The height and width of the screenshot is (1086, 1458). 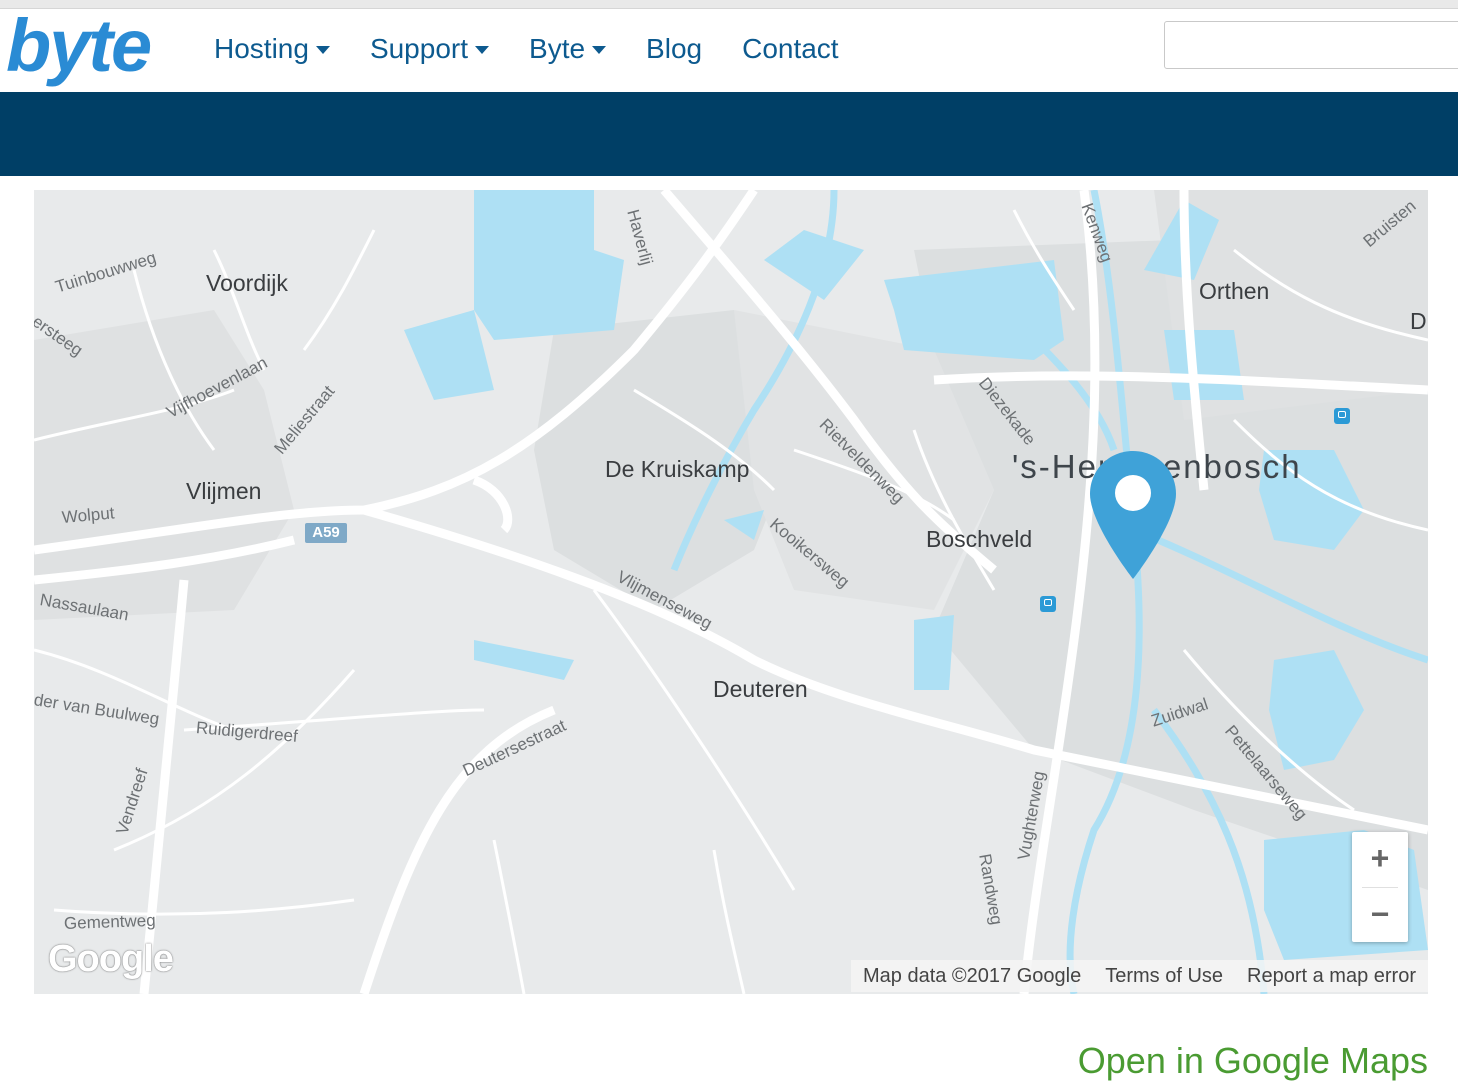 I want to click on place-boschveld: Boschveld, so click(x=979, y=539).